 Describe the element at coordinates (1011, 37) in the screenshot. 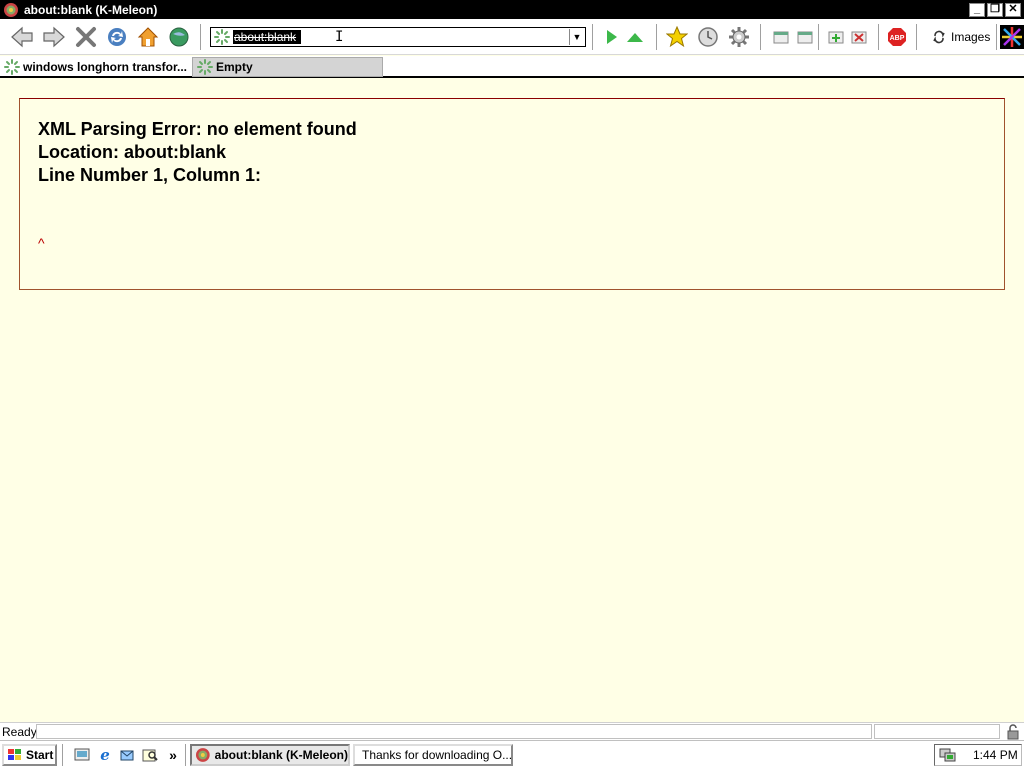

I see `kmeleon-logo-icon` at that location.